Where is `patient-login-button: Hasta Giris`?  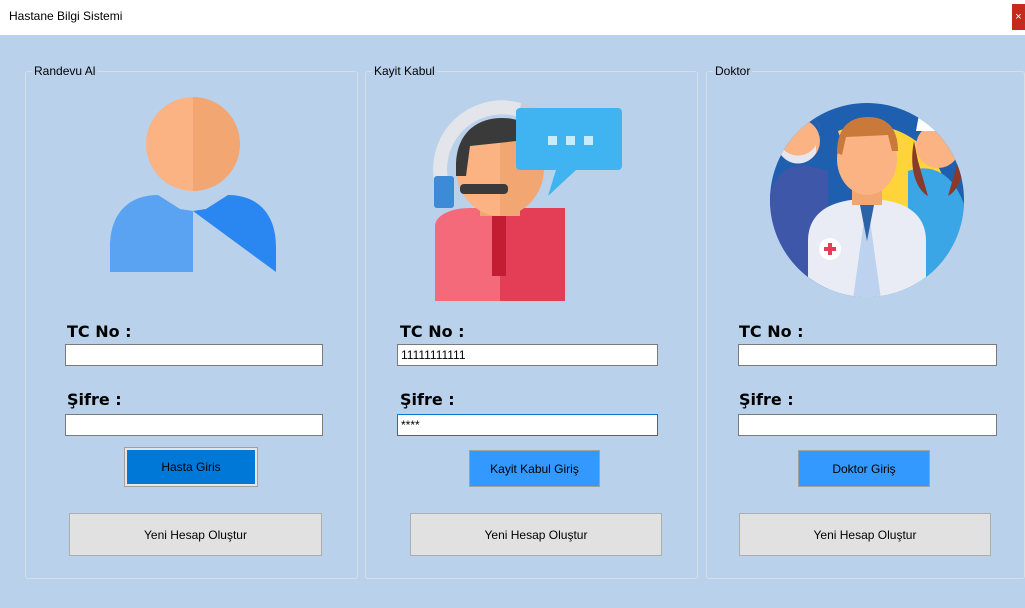
patient-login-button: Hasta Giris is located at coordinates (191, 467).